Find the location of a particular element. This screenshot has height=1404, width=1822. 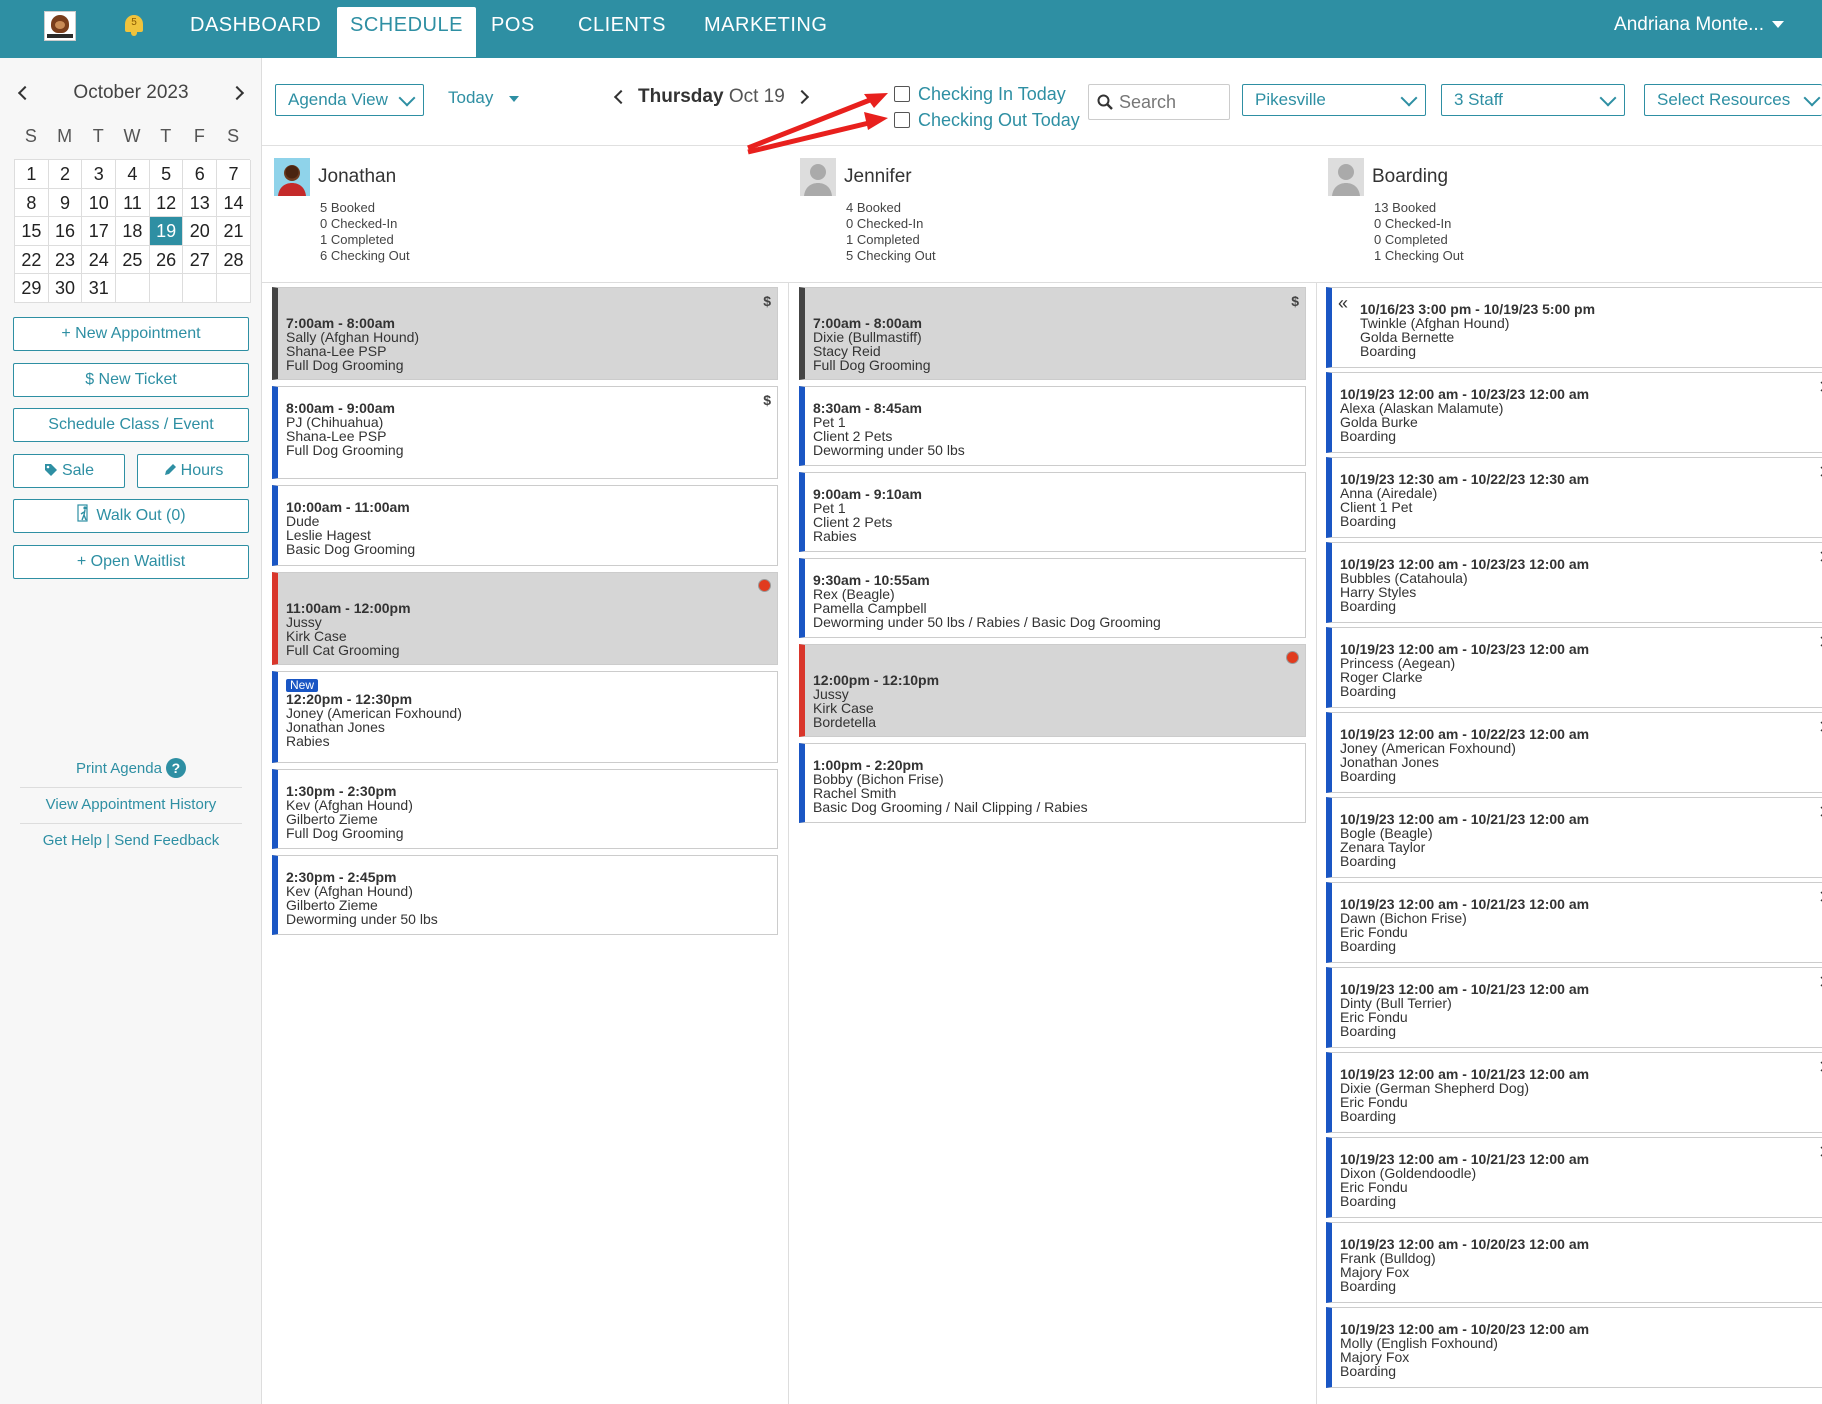

double-chevron-left-icon: « is located at coordinates (1343, 303).